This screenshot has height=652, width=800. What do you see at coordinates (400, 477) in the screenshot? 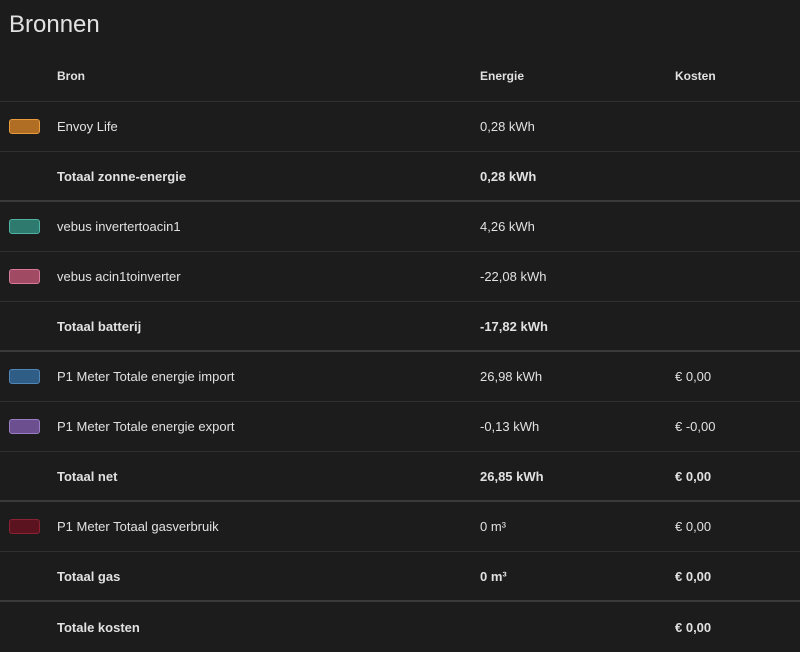
I see `total-row: Totaal net 26,85 kWh € 0,00` at bounding box center [400, 477].